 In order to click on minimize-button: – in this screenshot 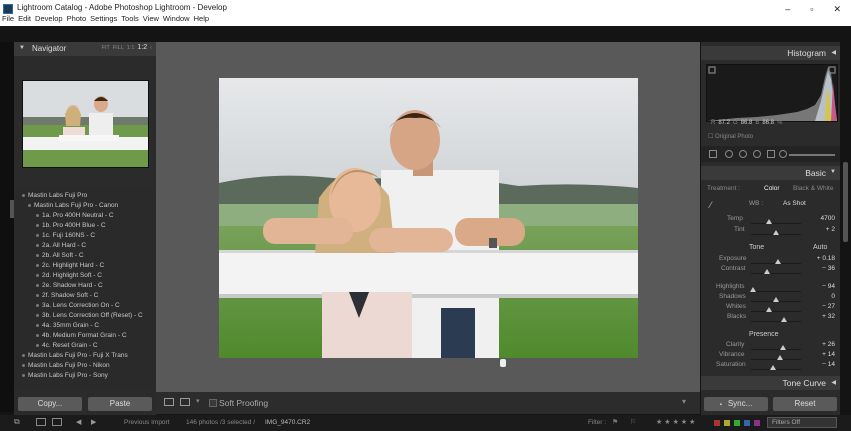, I will do `click(787, 9)`.